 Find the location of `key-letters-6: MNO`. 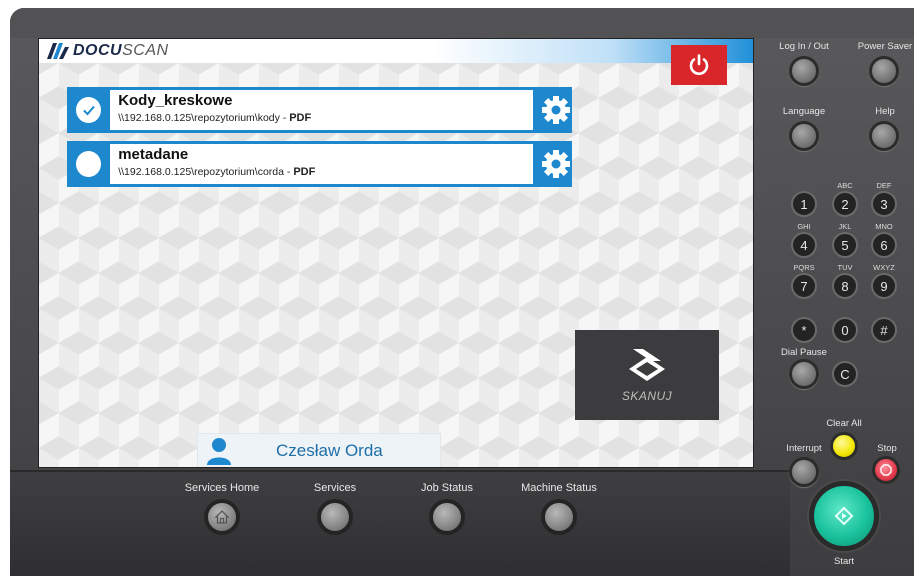

key-letters-6: MNO is located at coordinates (884, 226).